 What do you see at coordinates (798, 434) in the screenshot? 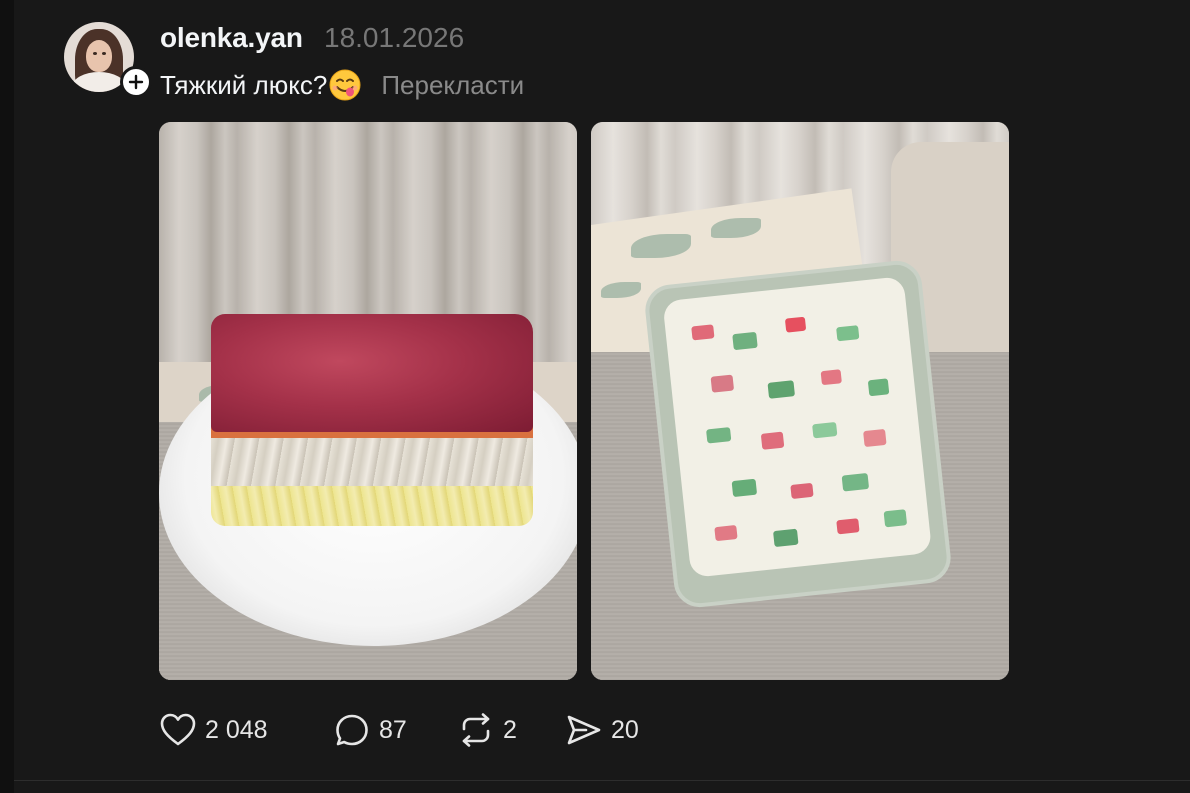
I see `glass-dish` at bounding box center [798, 434].